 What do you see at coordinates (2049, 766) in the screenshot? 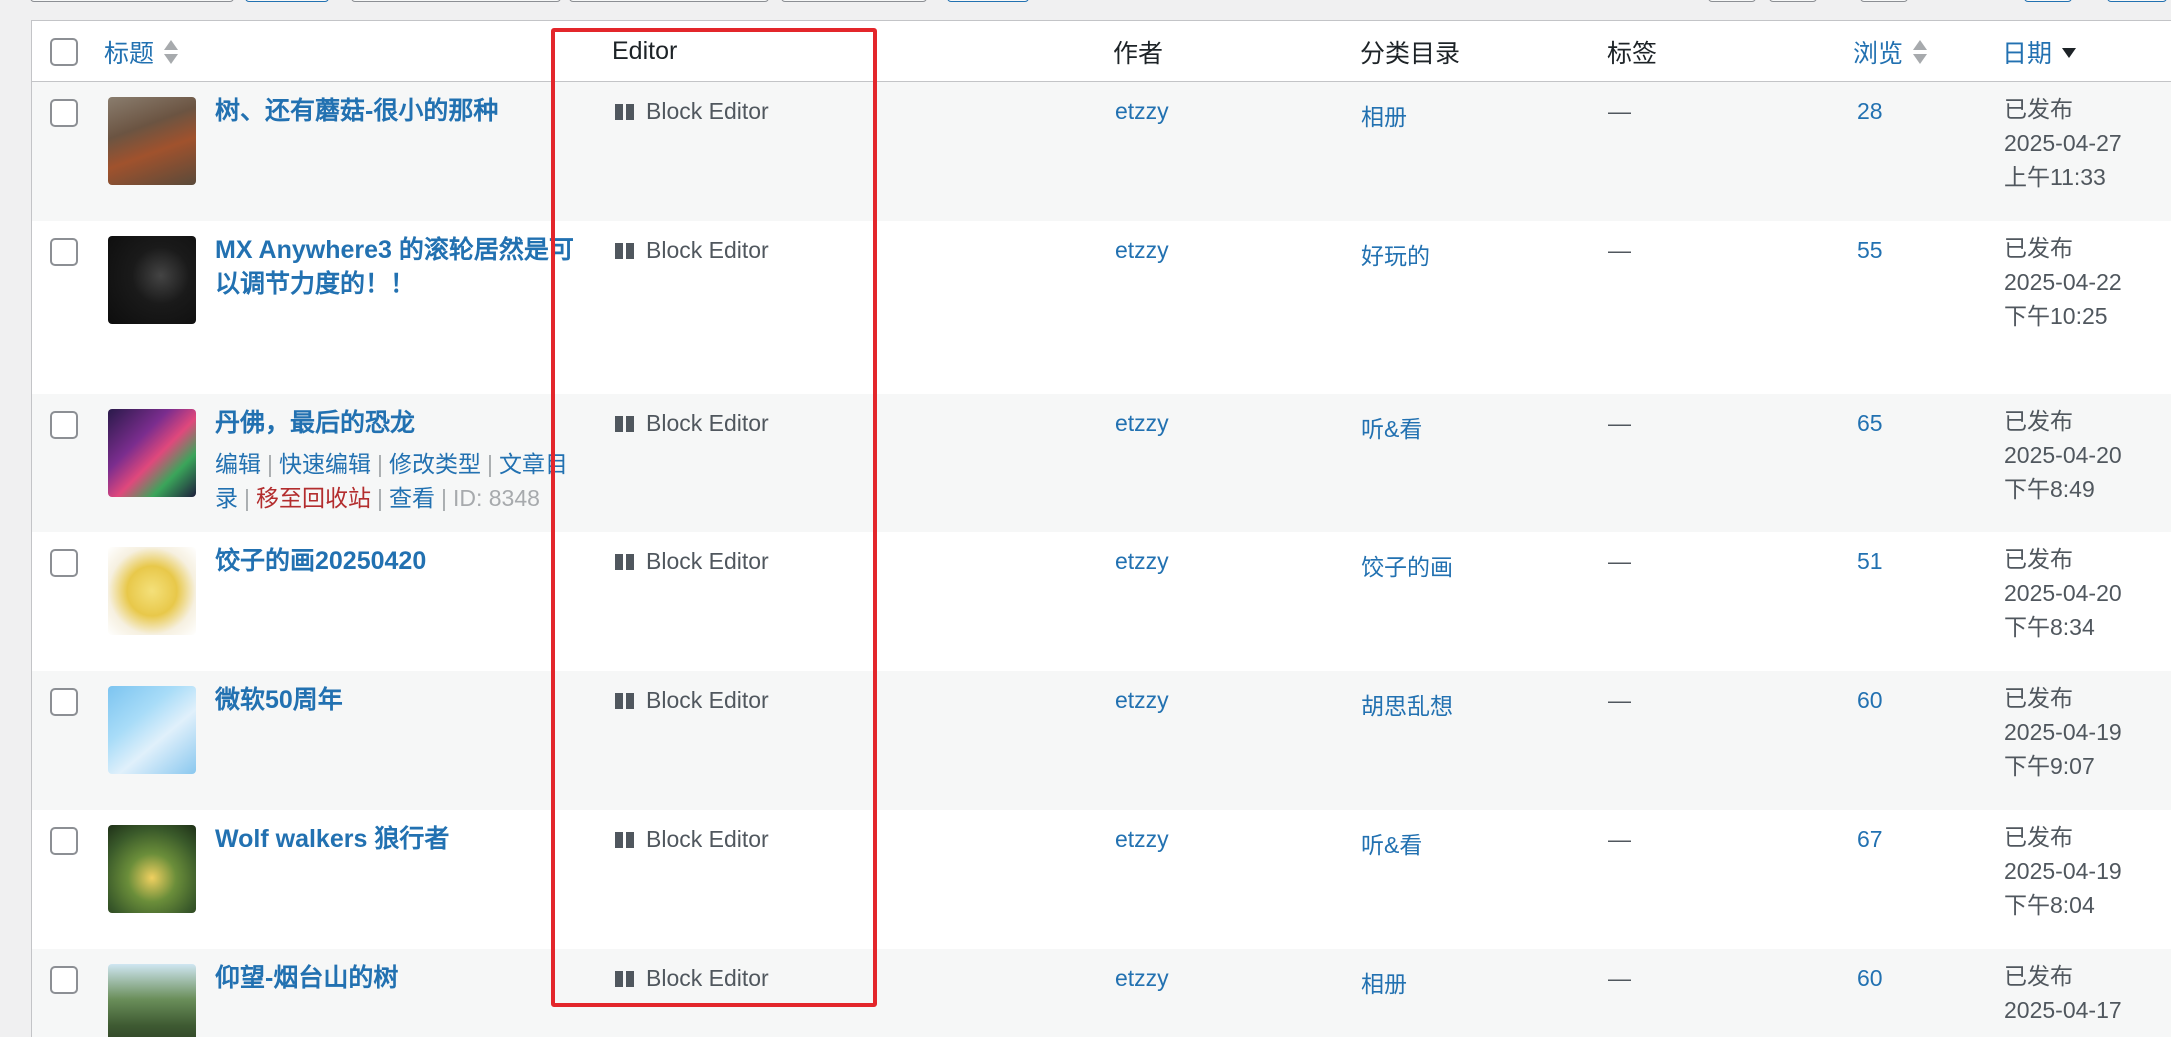
I see `post-time: 下午9:07` at bounding box center [2049, 766].